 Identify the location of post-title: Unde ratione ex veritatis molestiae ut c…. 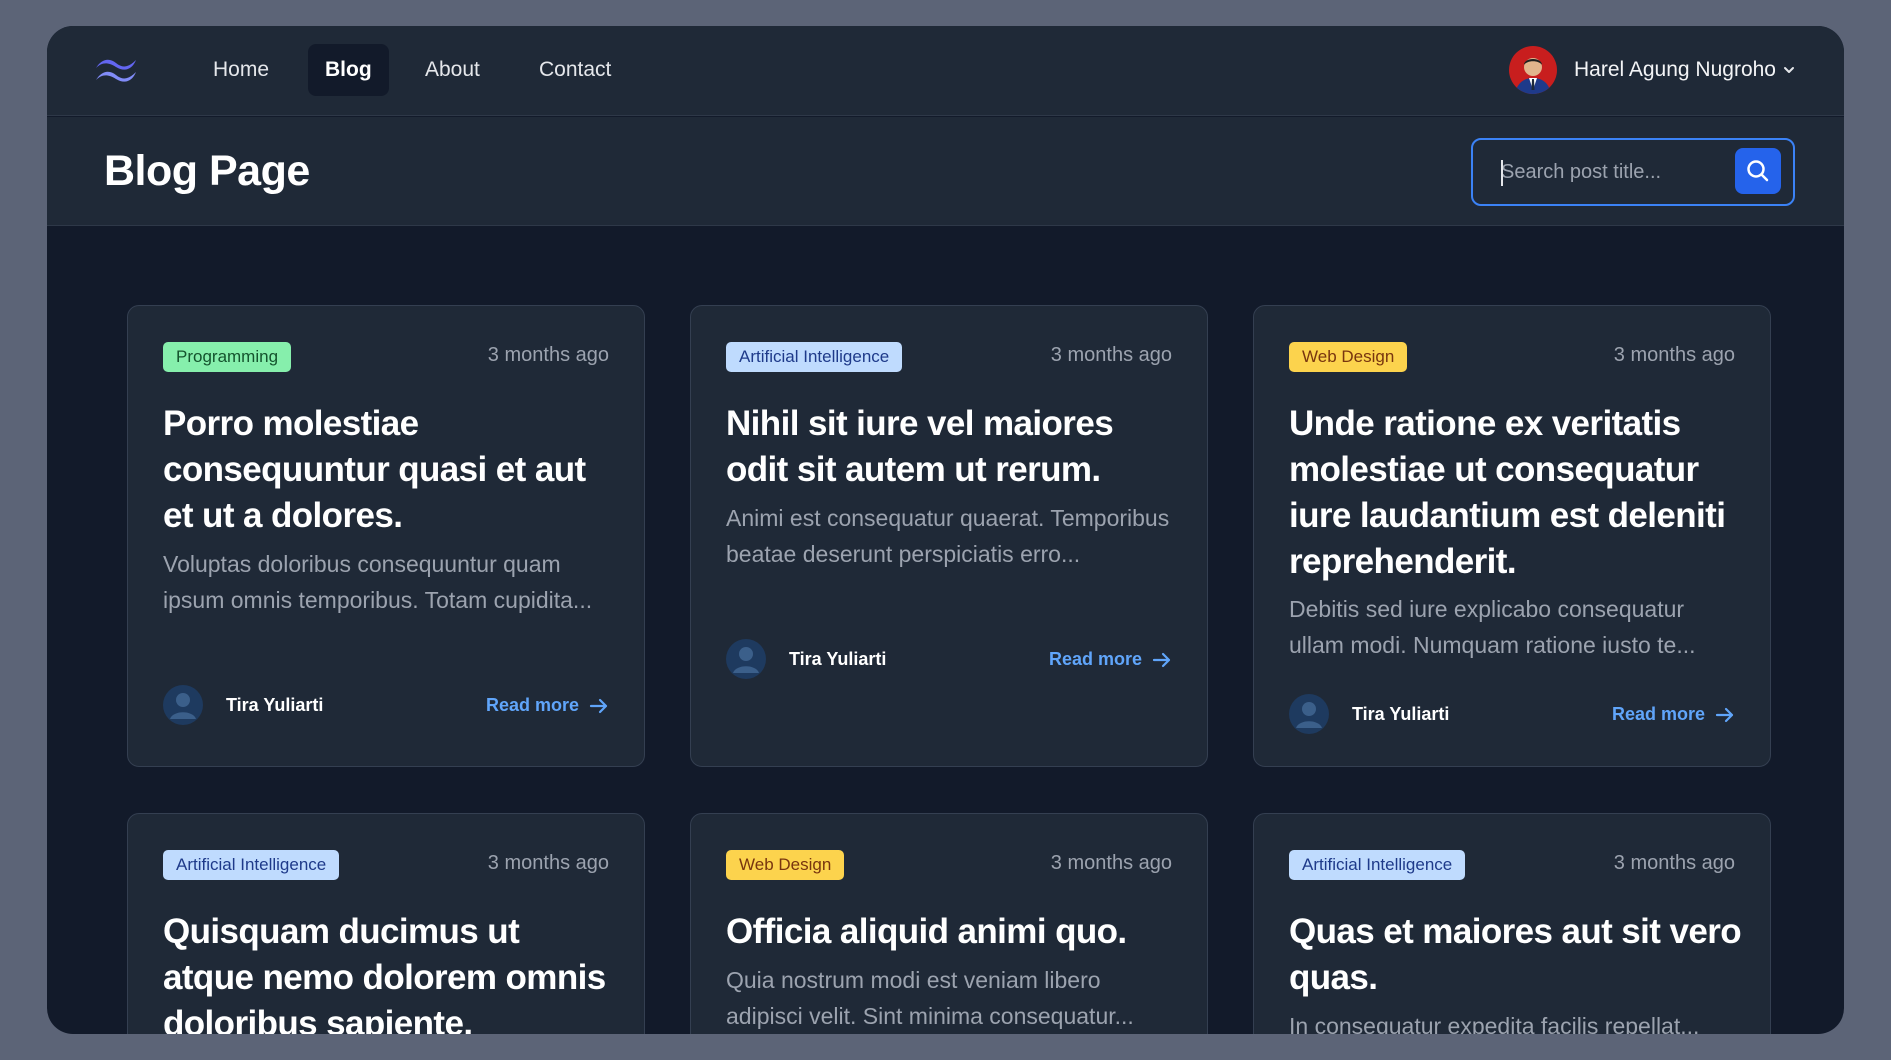
(1516, 493).